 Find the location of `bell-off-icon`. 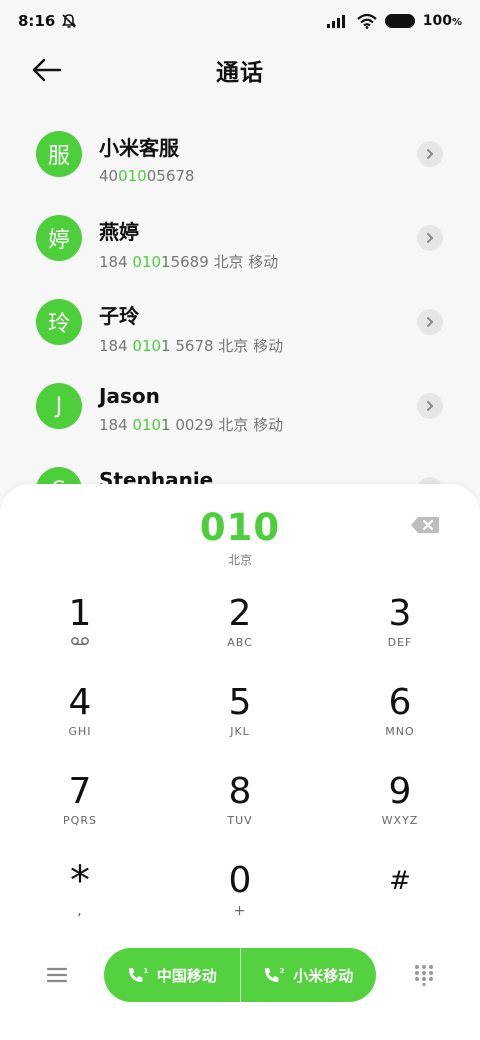

bell-off-icon is located at coordinates (69, 21).